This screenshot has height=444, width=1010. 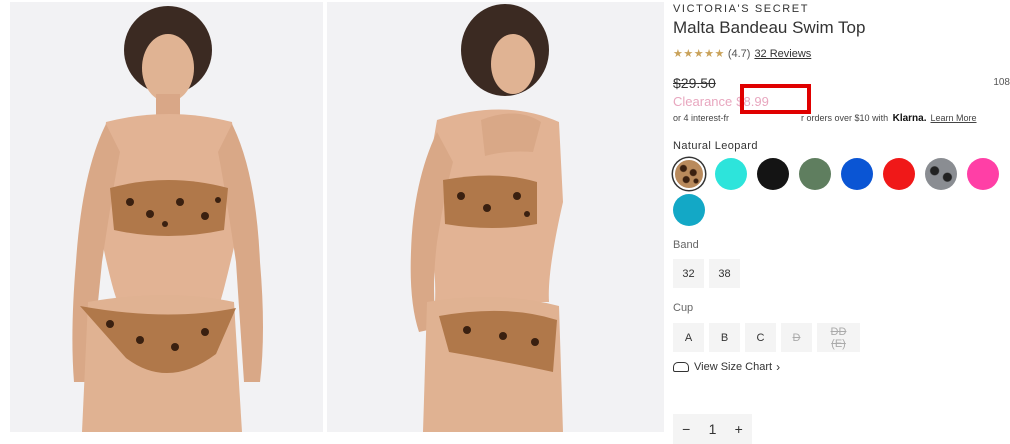 What do you see at coordinates (724, 337) in the screenshot?
I see `cup-option-b: B` at bounding box center [724, 337].